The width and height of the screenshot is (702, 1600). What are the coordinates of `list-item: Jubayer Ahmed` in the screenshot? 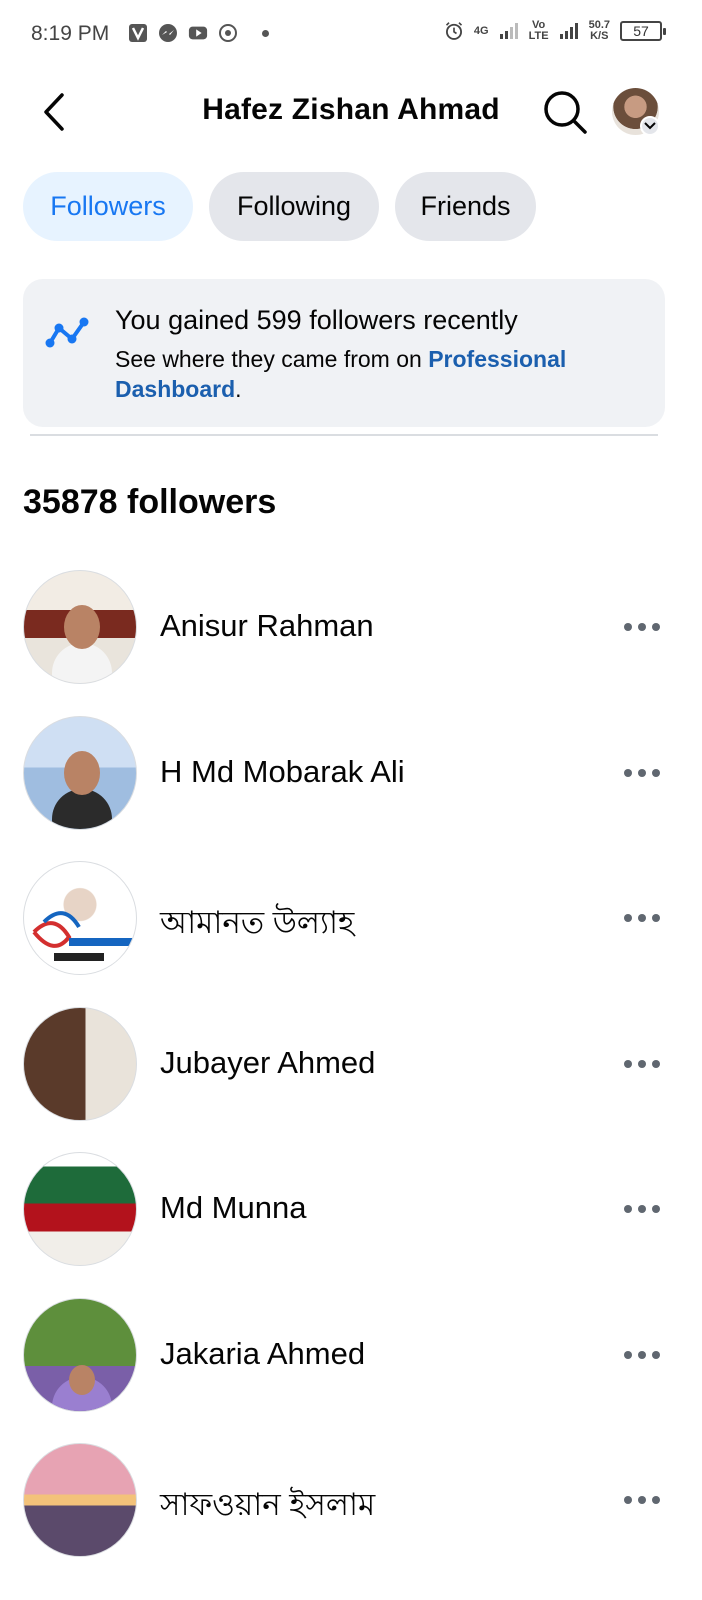 It's located at (351, 1079).